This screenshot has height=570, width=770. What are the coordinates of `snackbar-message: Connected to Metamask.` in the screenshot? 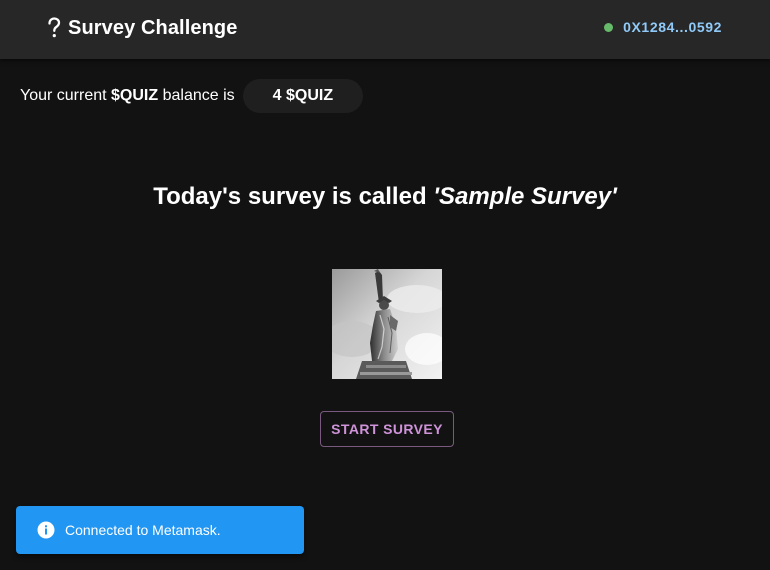 It's located at (143, 530).